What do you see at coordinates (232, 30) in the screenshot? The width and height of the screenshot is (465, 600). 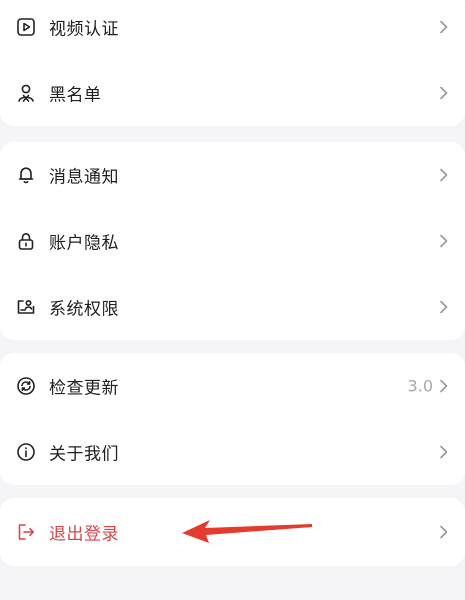 I see `menu-item-video-verification: 视频认证` at bounding box center [232, 30].